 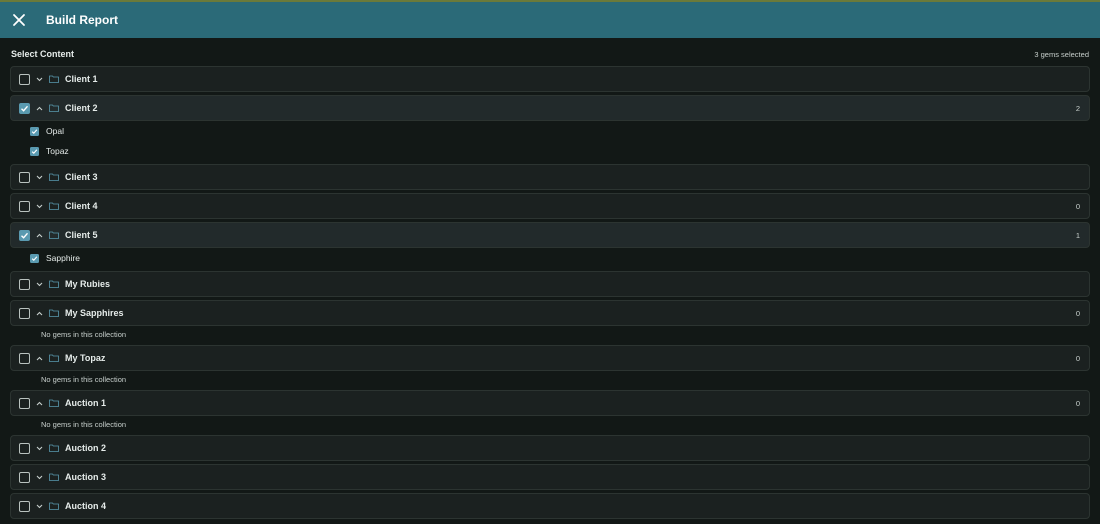 What do you see at coordinates (81, 108) in the screenshot?
I see `collection-label: Client 2` at bounding box center [81, 108].